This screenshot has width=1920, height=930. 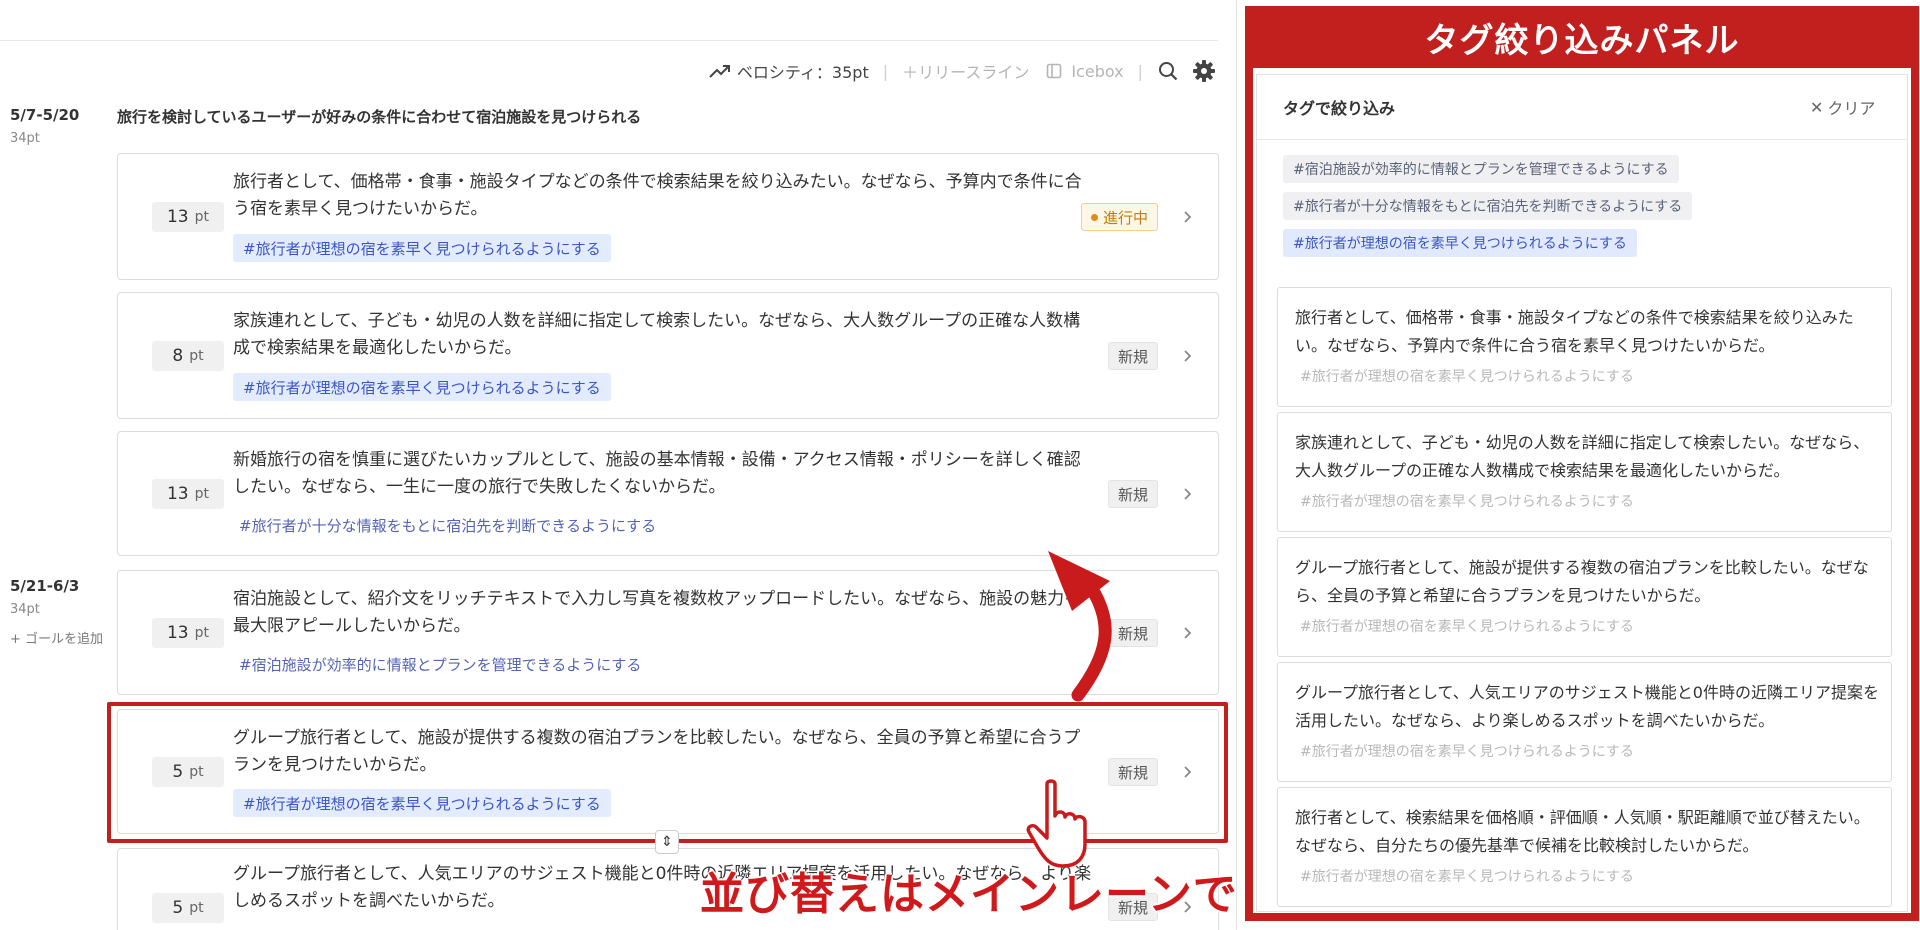 I want to click on story-tag: #宿泊施設が効率的に情報とプランを管理できるようにする, so click(x=442, y=664).